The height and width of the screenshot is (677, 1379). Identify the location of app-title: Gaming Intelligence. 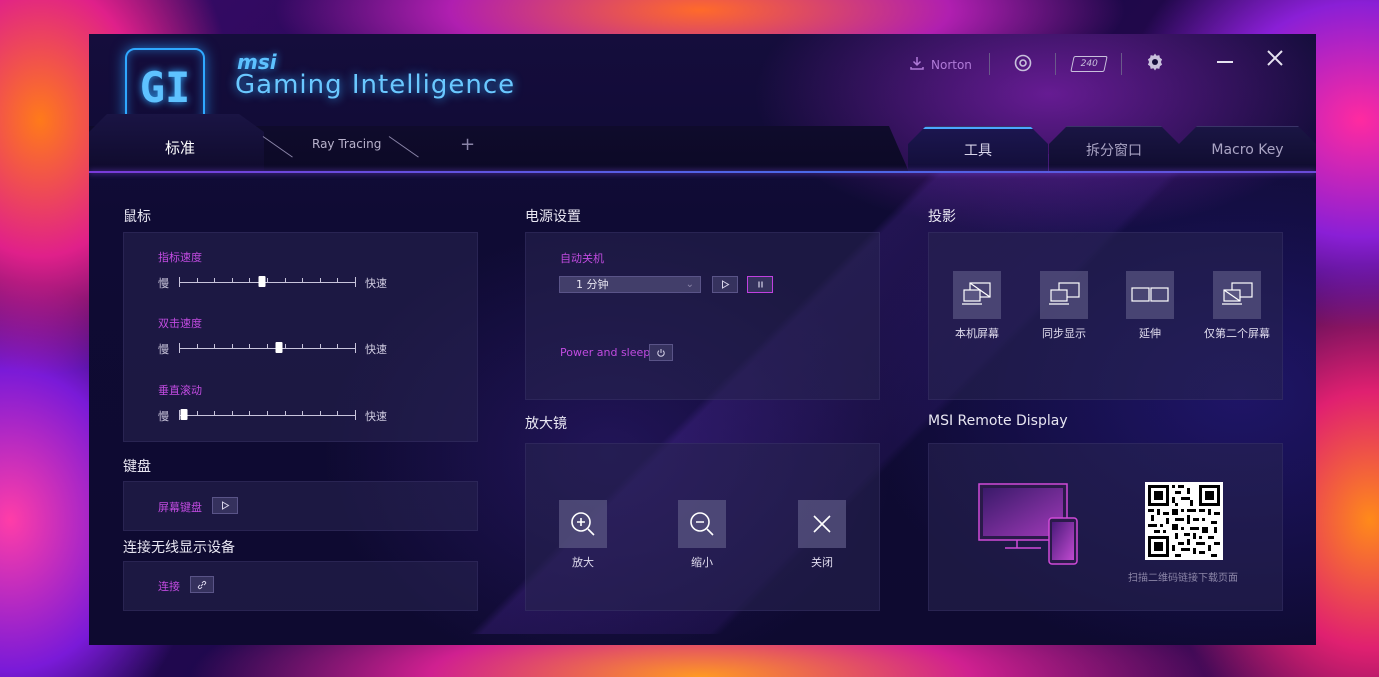
(375, 85).